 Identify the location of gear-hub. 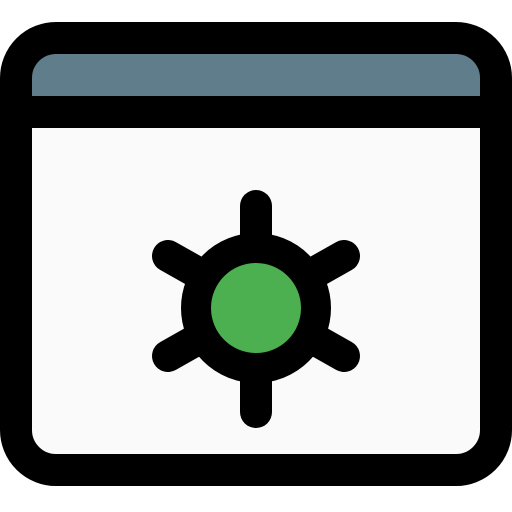
(256, 308).